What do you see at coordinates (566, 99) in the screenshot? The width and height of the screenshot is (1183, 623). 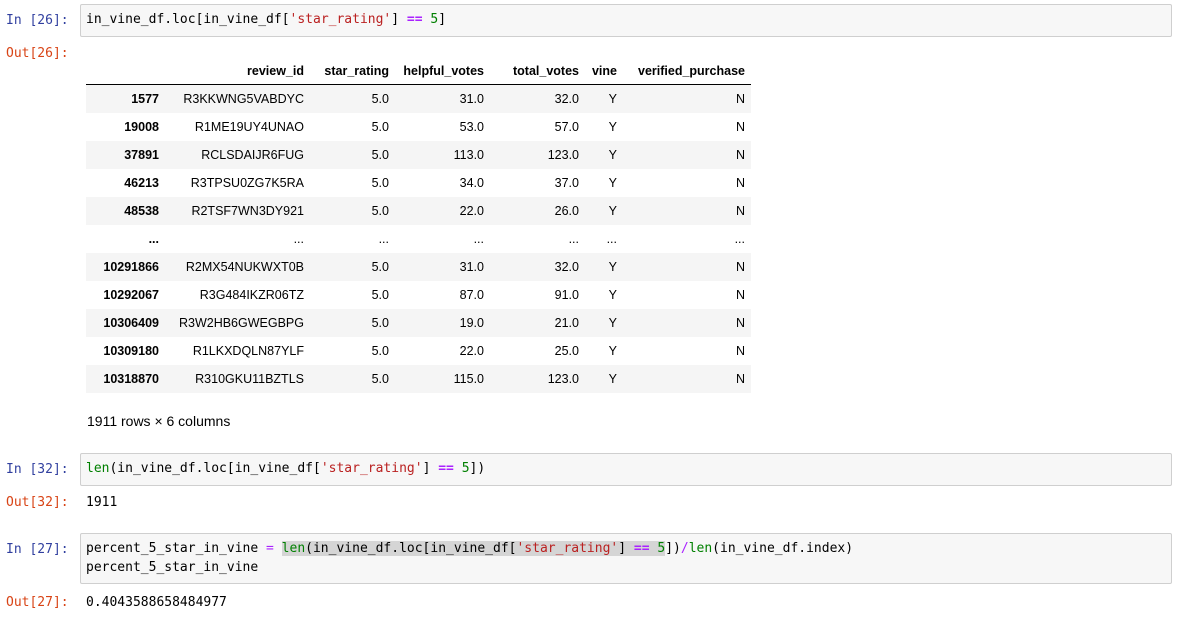 I see `table-cell: 32.0` at bounding box center [566, 99].